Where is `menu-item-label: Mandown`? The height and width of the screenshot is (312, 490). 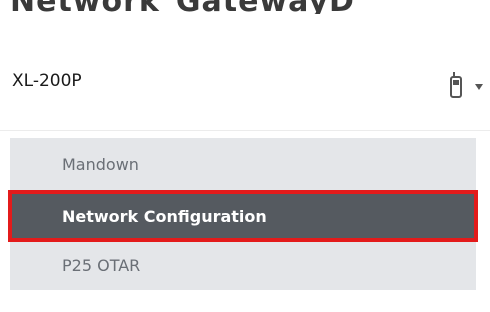 menu-item-label: Mandown is located at coordinates (100, 164).